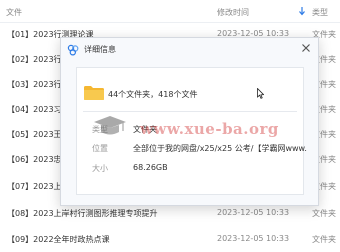 The height and width of the screenshot is (252, 340). I want to click on details-icon, so click(73, 50).